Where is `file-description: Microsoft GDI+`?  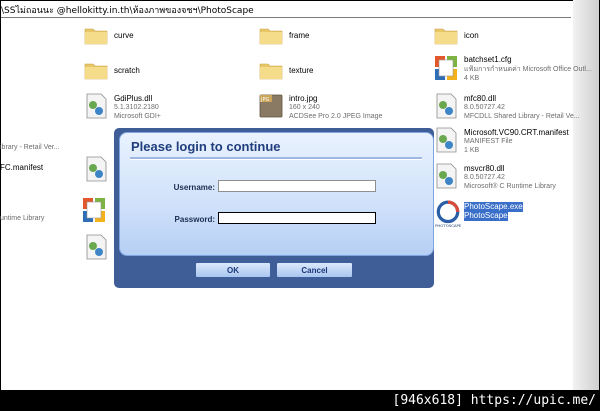 file-description: Microsoft GDI+ is located at coordinates (137, 116).